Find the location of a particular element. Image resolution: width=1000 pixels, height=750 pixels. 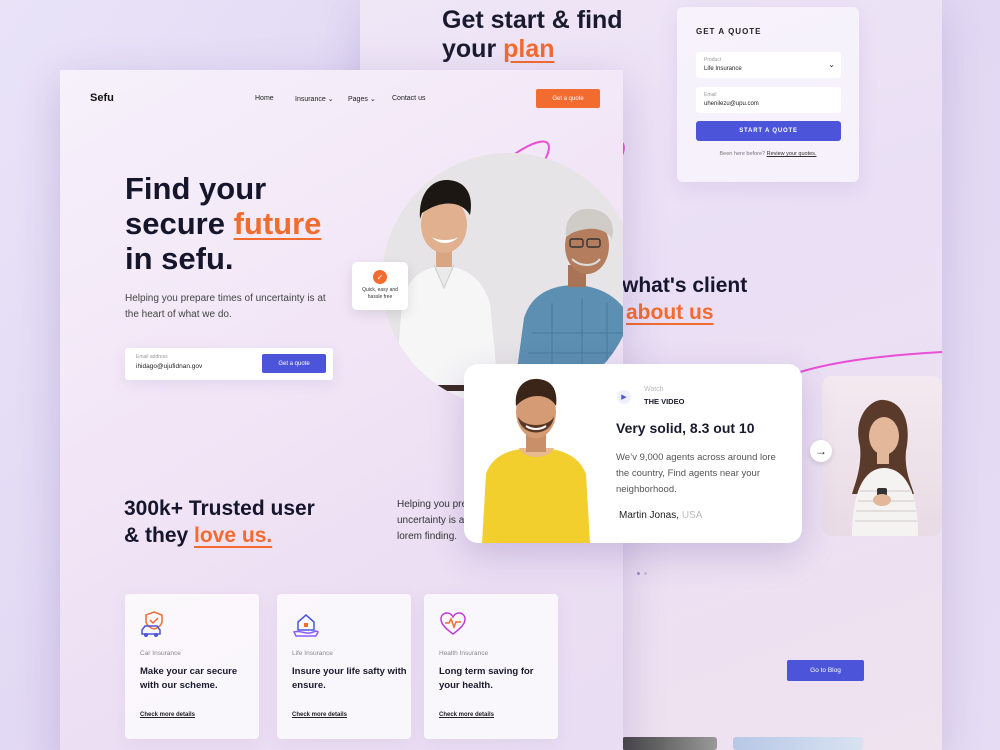

trust-line2: & they is located at coordinates (159, 535).